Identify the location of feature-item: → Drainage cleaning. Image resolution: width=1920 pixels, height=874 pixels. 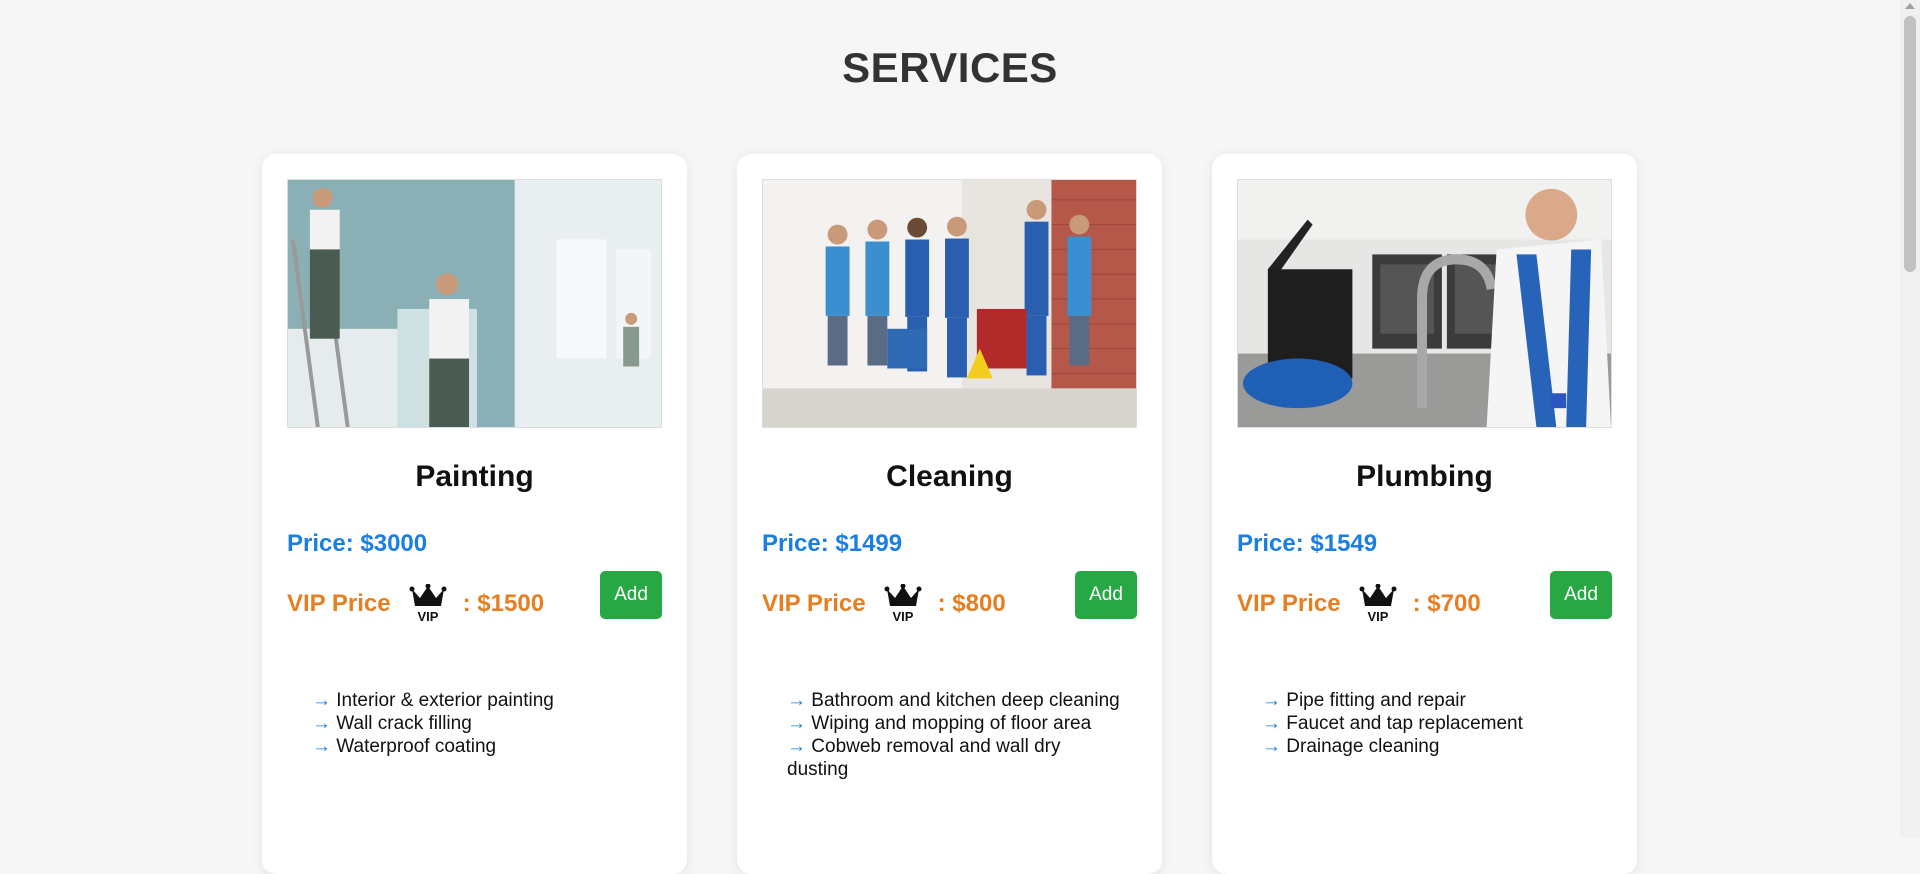
(1351, 746).